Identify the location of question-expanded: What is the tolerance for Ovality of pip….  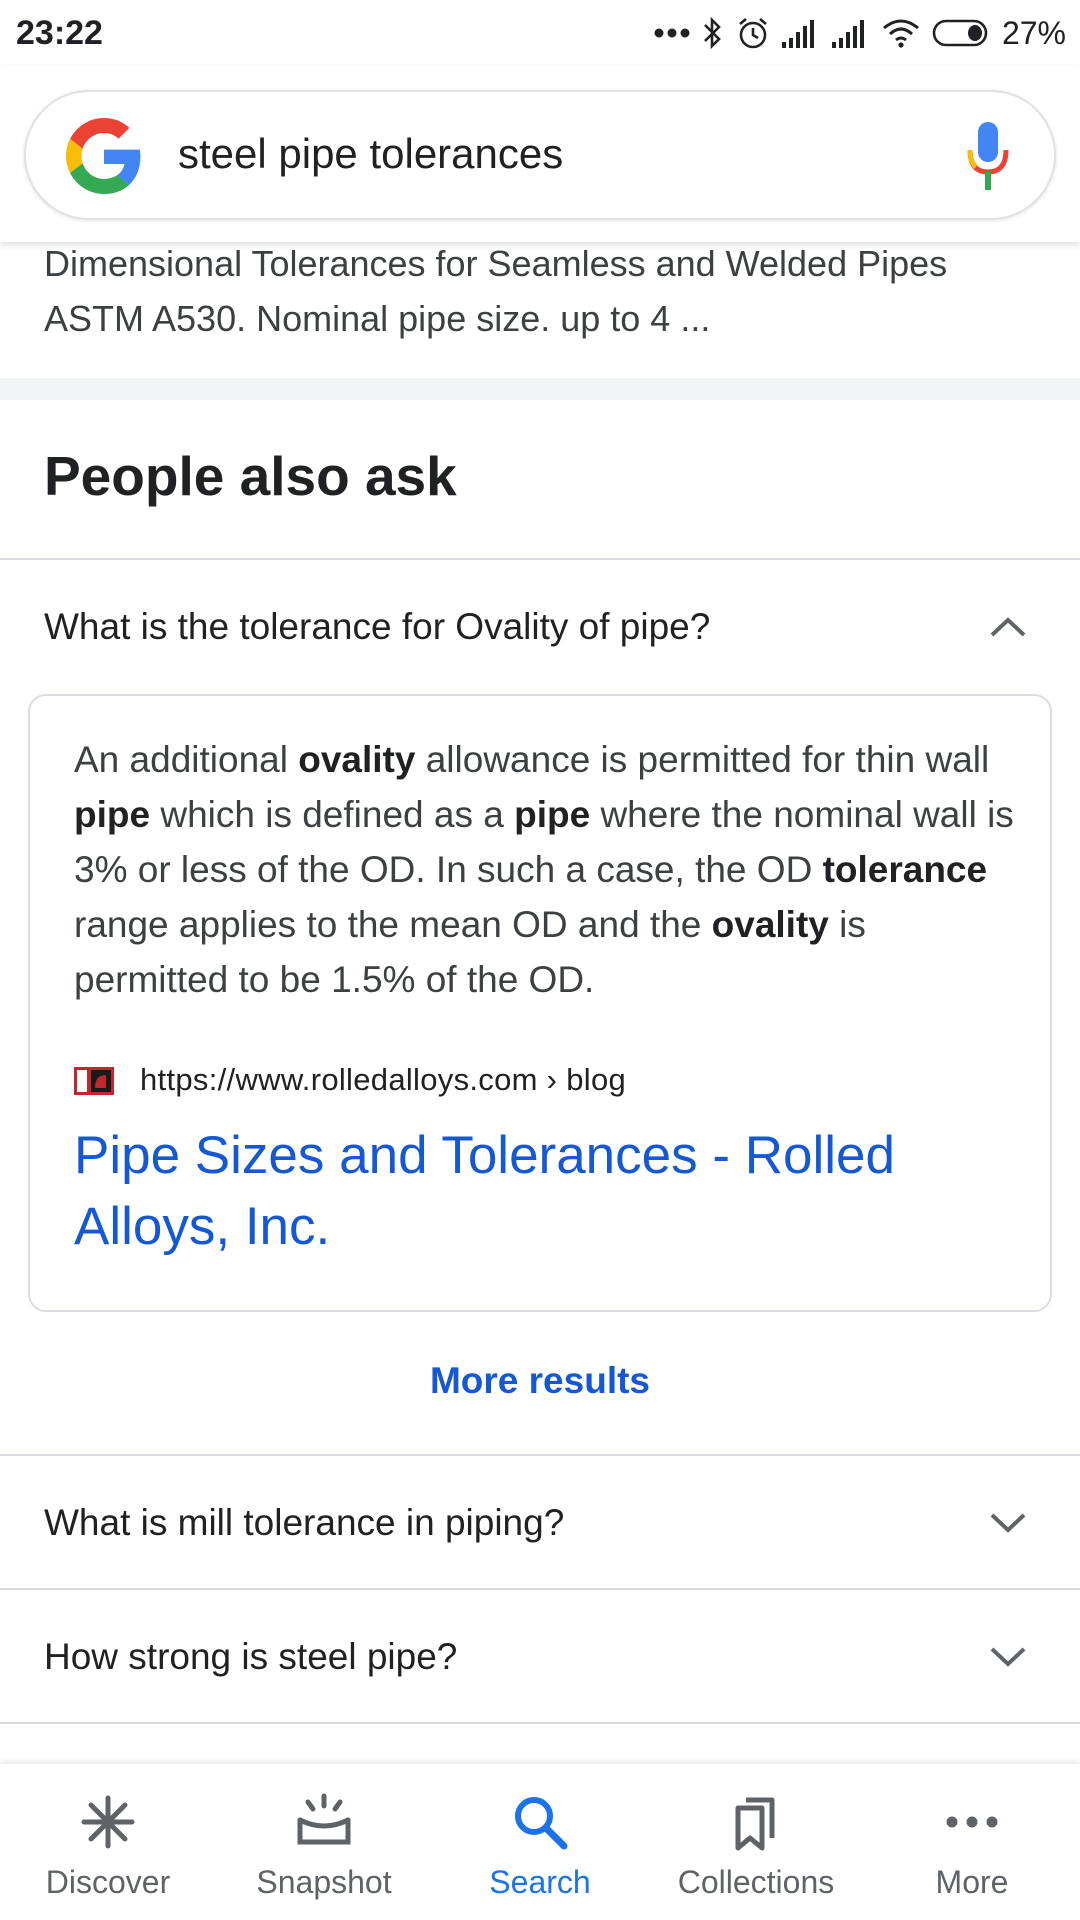
(540, 627).